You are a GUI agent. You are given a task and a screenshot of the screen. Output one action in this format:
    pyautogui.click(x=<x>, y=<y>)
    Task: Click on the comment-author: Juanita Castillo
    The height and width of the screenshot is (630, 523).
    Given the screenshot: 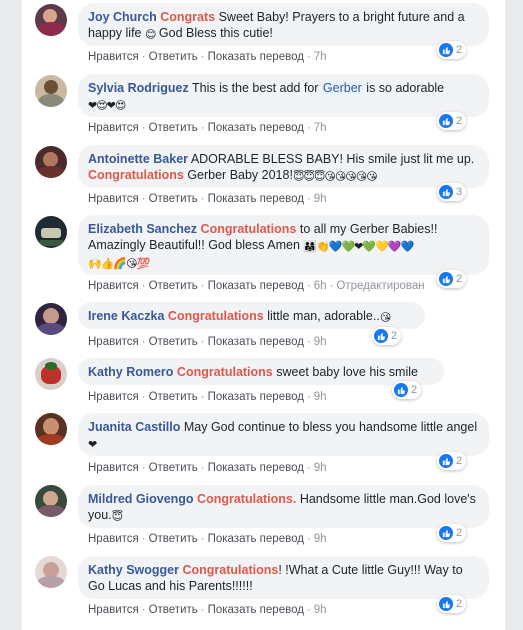 What is the action you would take?
    pyautogui.click(x=134, y=427)
    